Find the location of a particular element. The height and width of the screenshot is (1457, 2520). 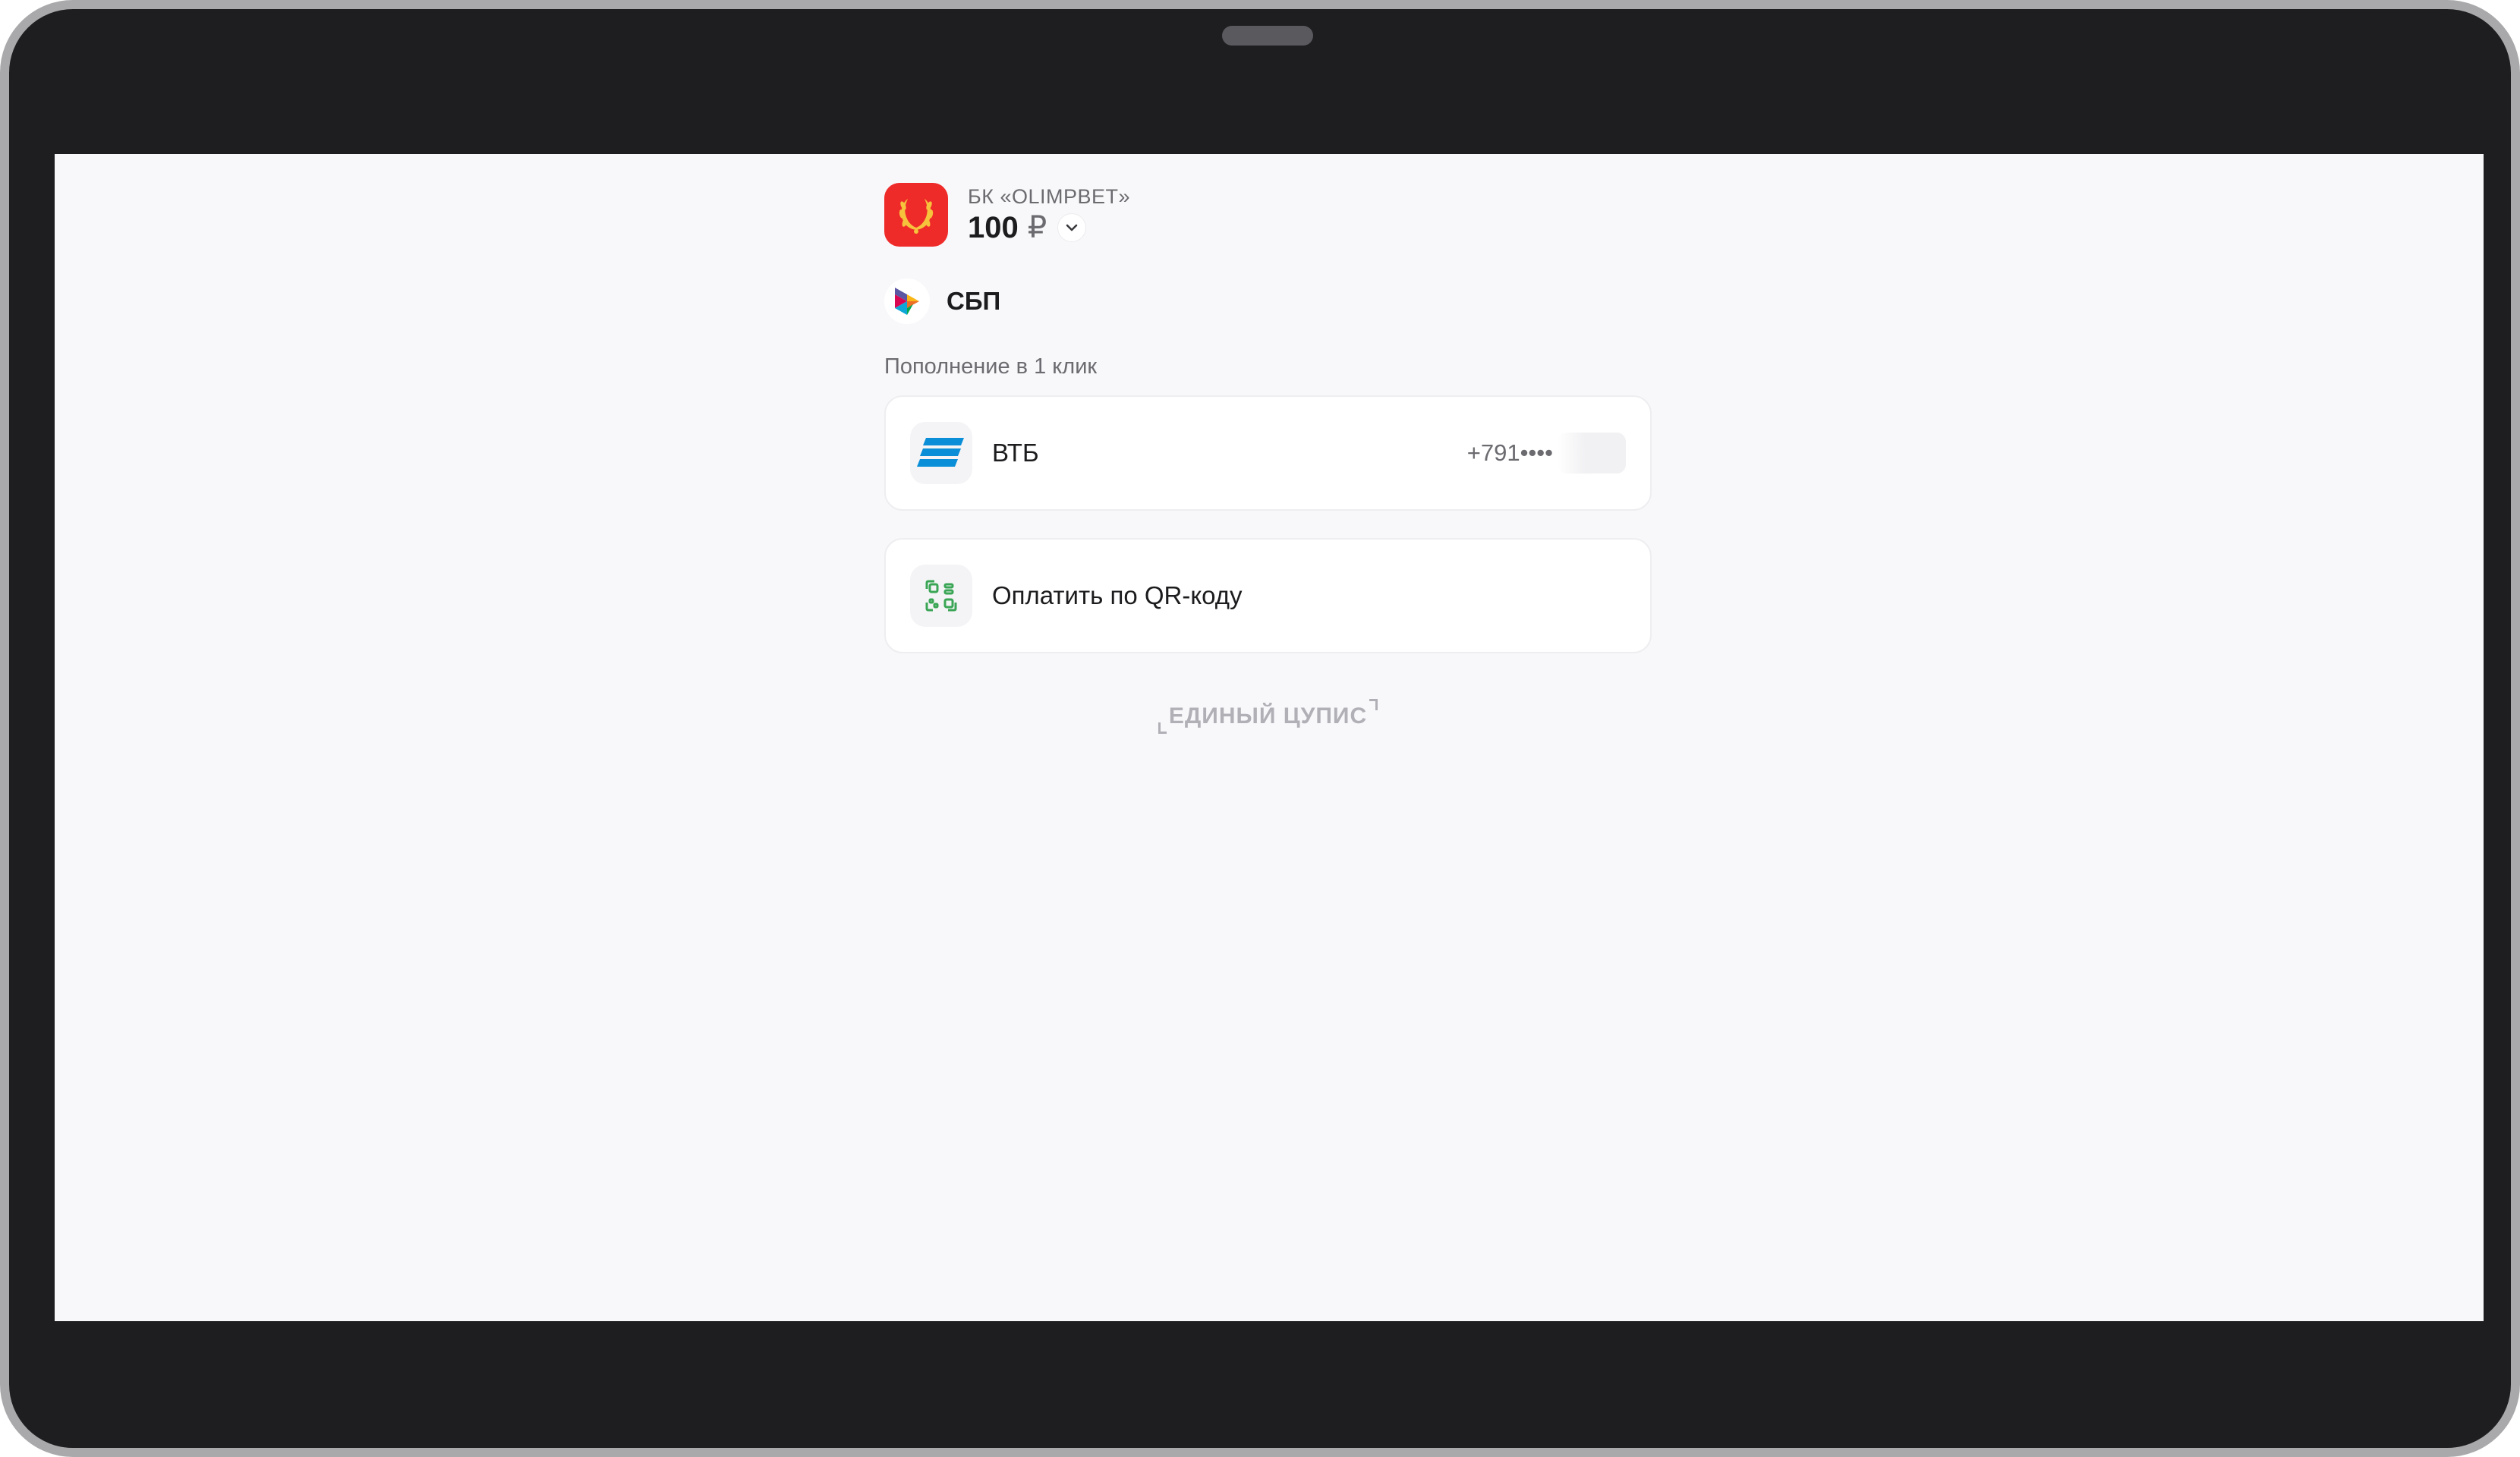

cupis-brand-text: ЕДИНЫЙ ЦУПИС is located at coordinates (1268, 715).